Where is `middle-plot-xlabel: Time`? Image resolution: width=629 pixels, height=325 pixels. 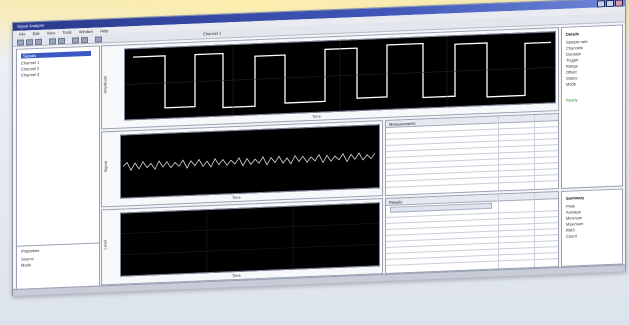 middle-plot-xlabel: Time is located at coordinates (236, 197).